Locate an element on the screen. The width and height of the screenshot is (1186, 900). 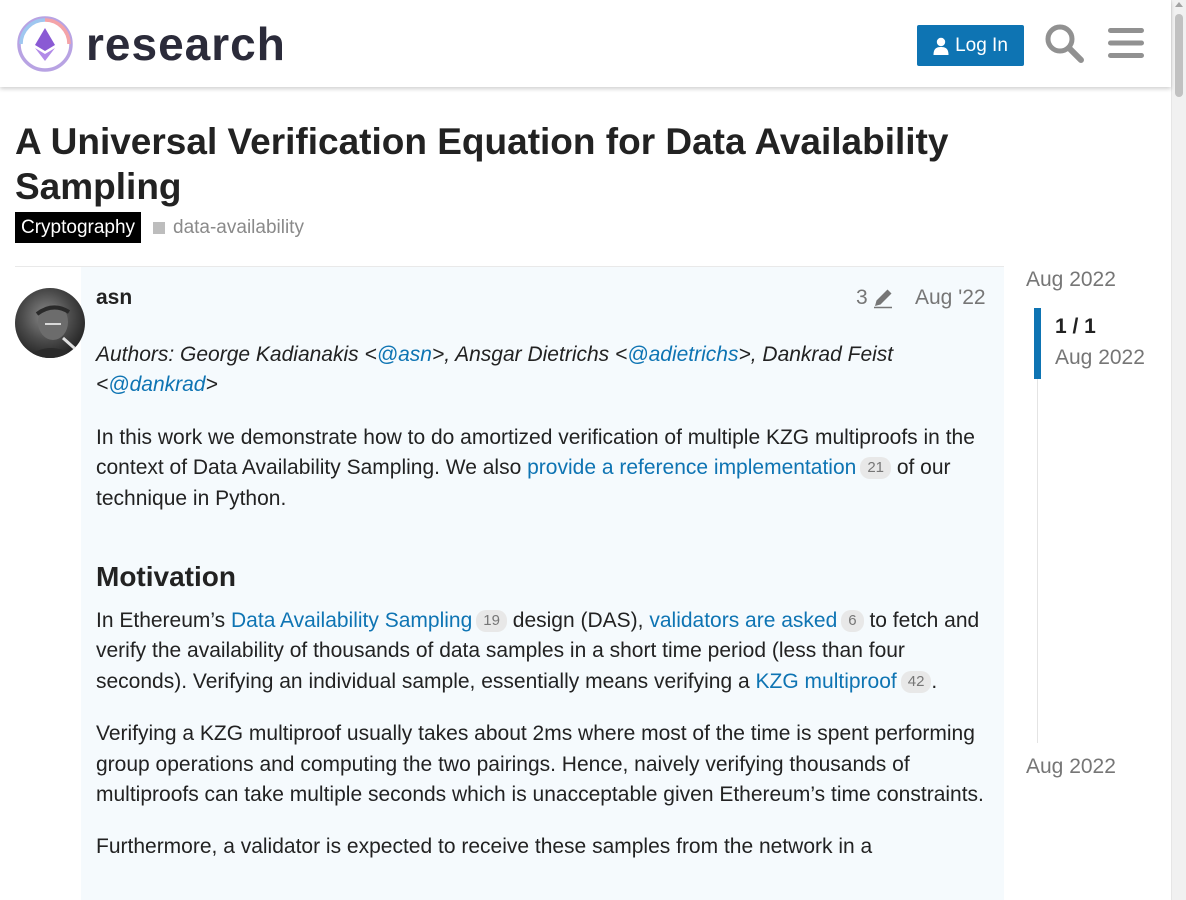
link-click-count: 6 is located at coordinates (852, 621).